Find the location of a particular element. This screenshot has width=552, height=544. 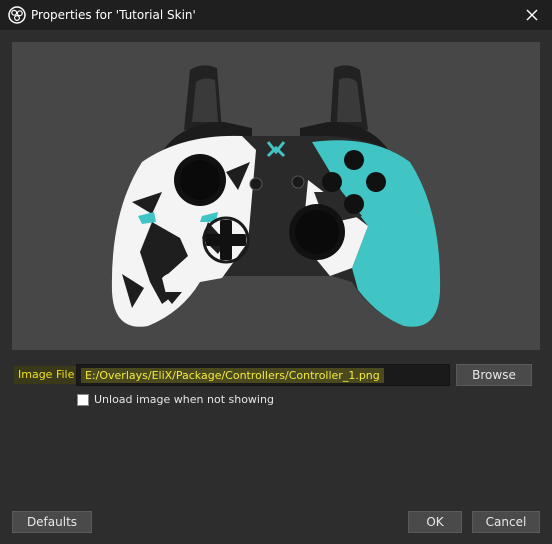

close-icon is located at coordinates (532, 15).